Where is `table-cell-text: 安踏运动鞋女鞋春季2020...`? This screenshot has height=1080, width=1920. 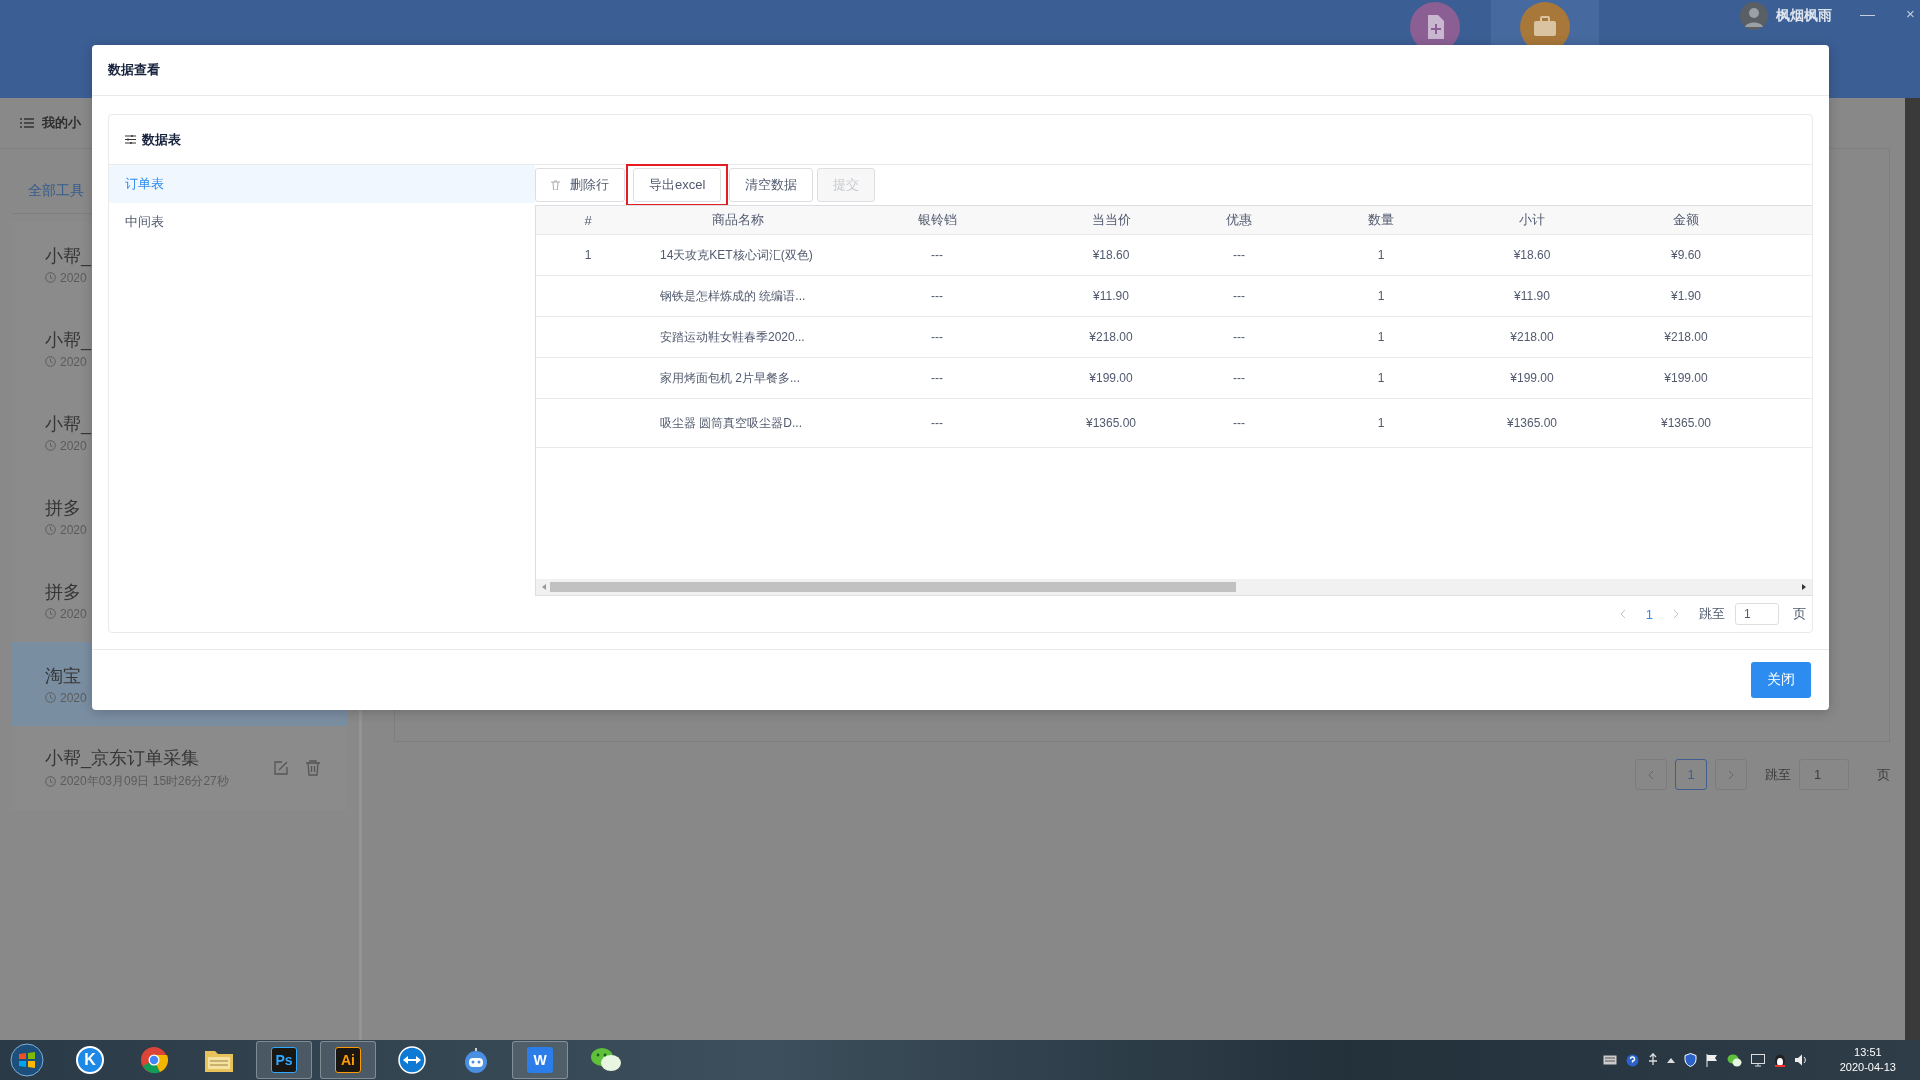 table-cell-text: 安踏运动鞋女鞋春季2020... is located at coordinates (732, 337).